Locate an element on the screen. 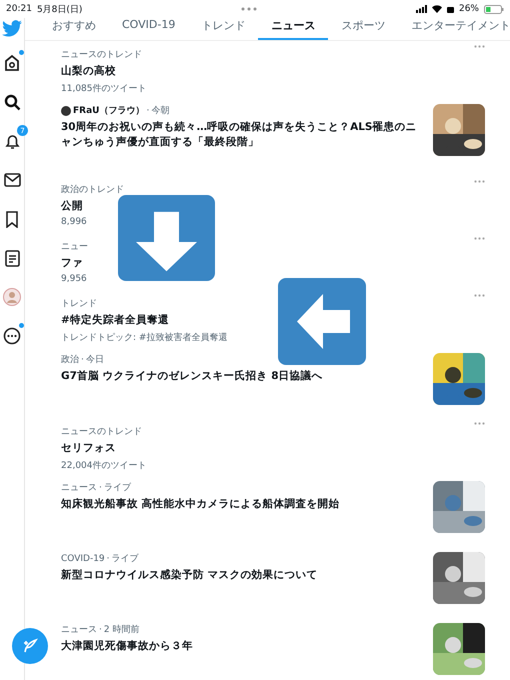 This screenshot has height=680, width=510. compose-button is located at coordinates (30, 646).